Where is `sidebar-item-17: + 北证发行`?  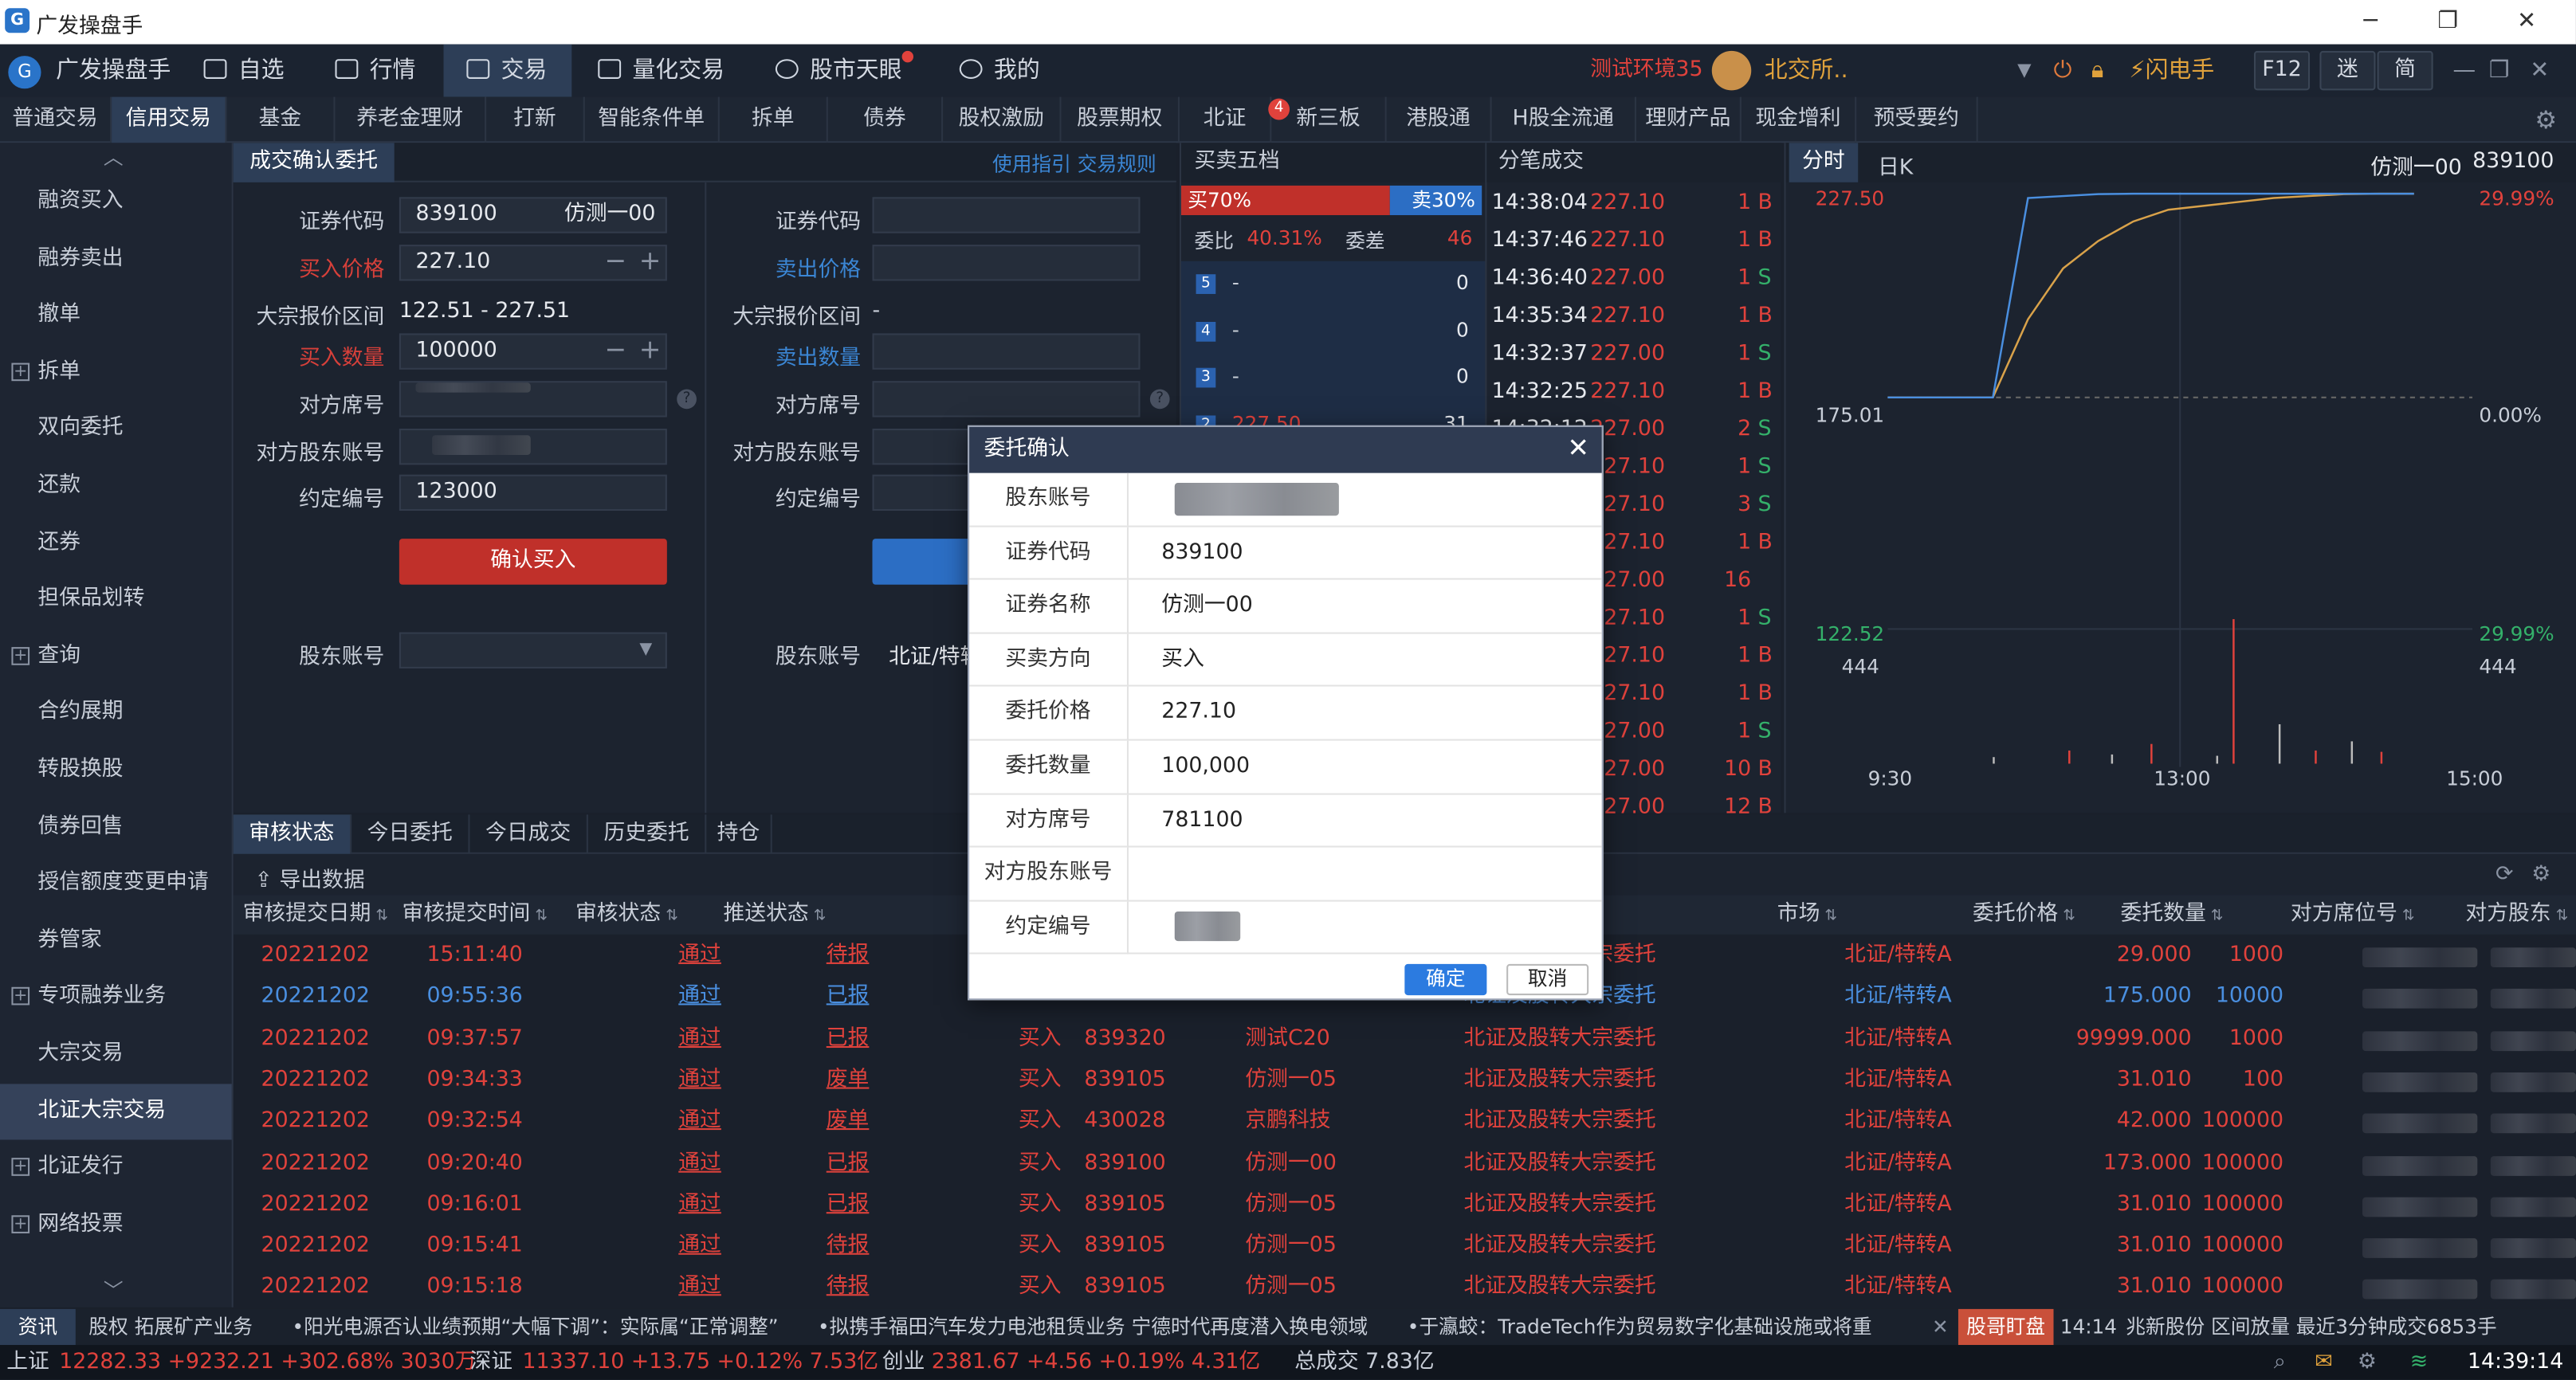
sidebar-item-17: + 北证发行 is located at coordinates (116, 1168).